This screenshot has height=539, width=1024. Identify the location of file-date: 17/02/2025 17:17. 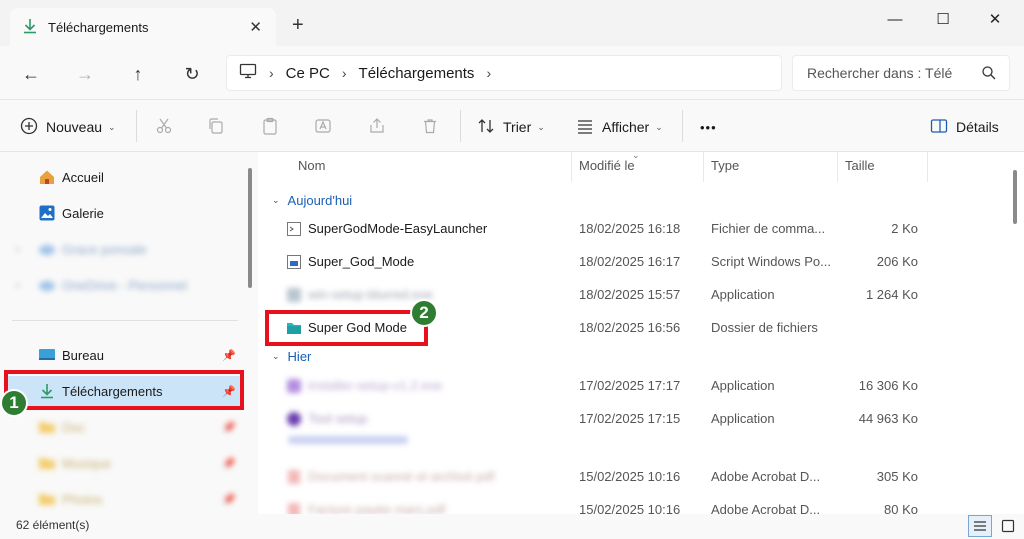
(630, 385).